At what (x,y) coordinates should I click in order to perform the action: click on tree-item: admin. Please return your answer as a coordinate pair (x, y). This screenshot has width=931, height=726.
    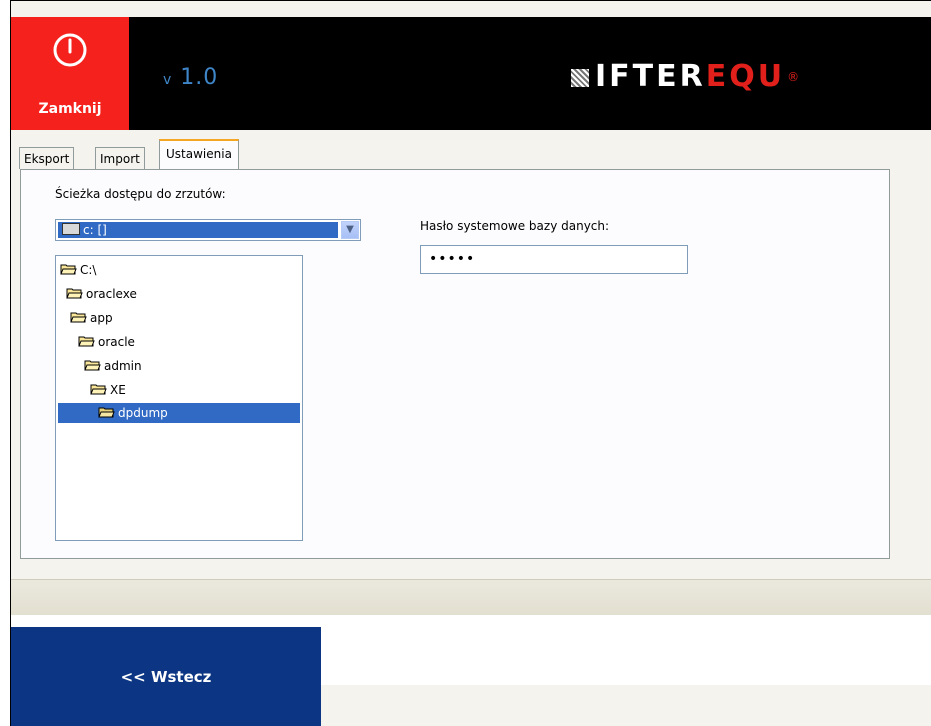
    Looking at the image, I should click on (113, 366).